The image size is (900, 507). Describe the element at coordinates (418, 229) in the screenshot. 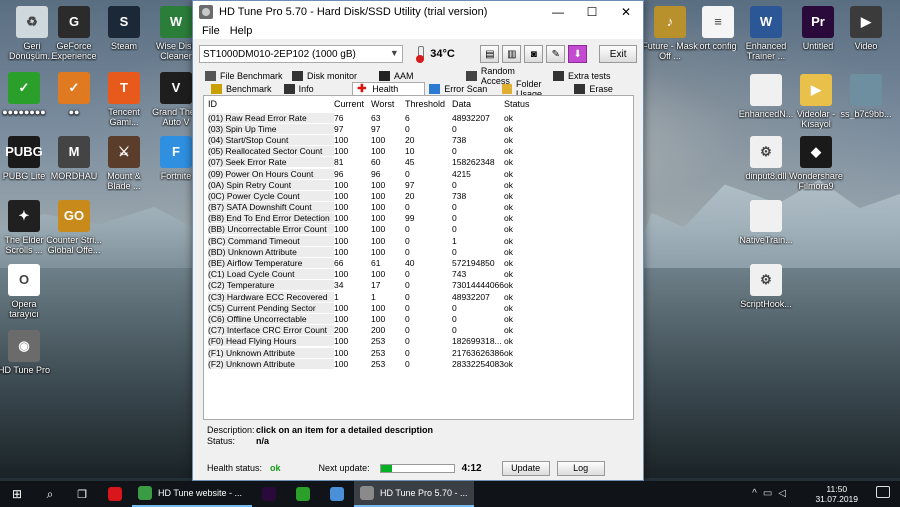

I see `table-row: (BB) Uncorrectable Error Count 100 100 0 0 ok` at that location.